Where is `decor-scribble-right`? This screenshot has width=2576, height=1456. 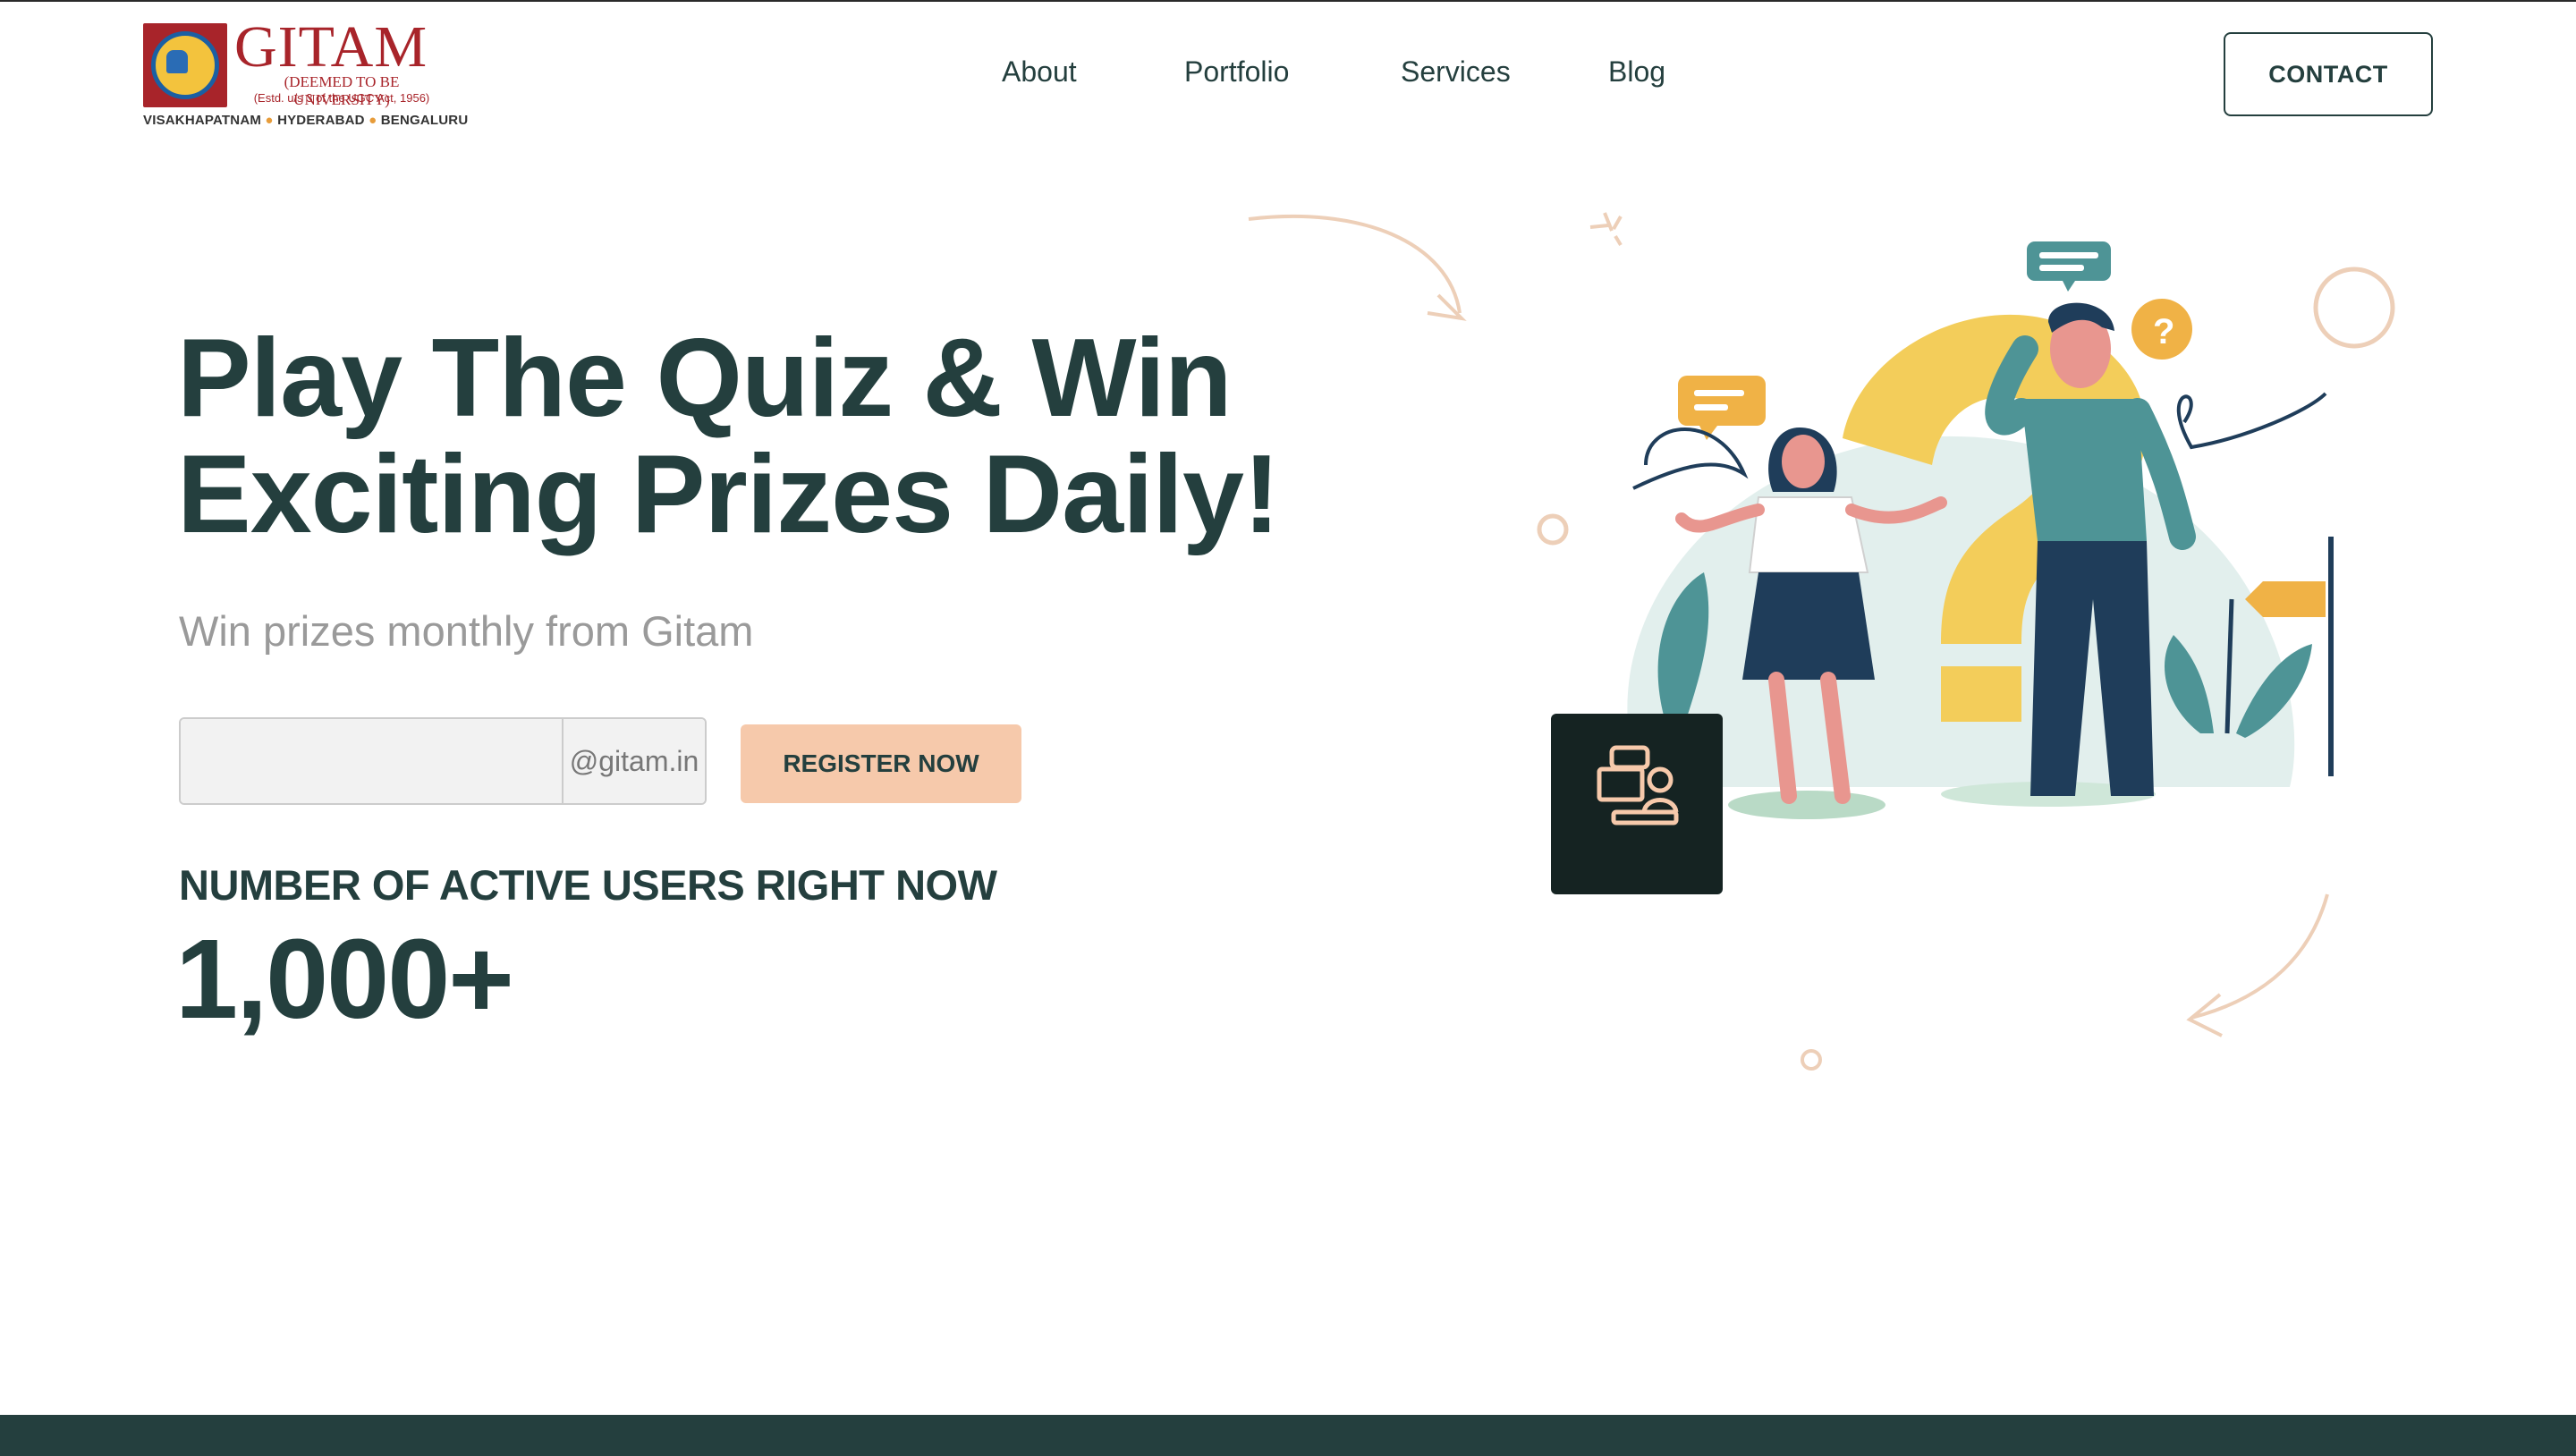 decor-scribble-right is located at coordinates (2251, 421).